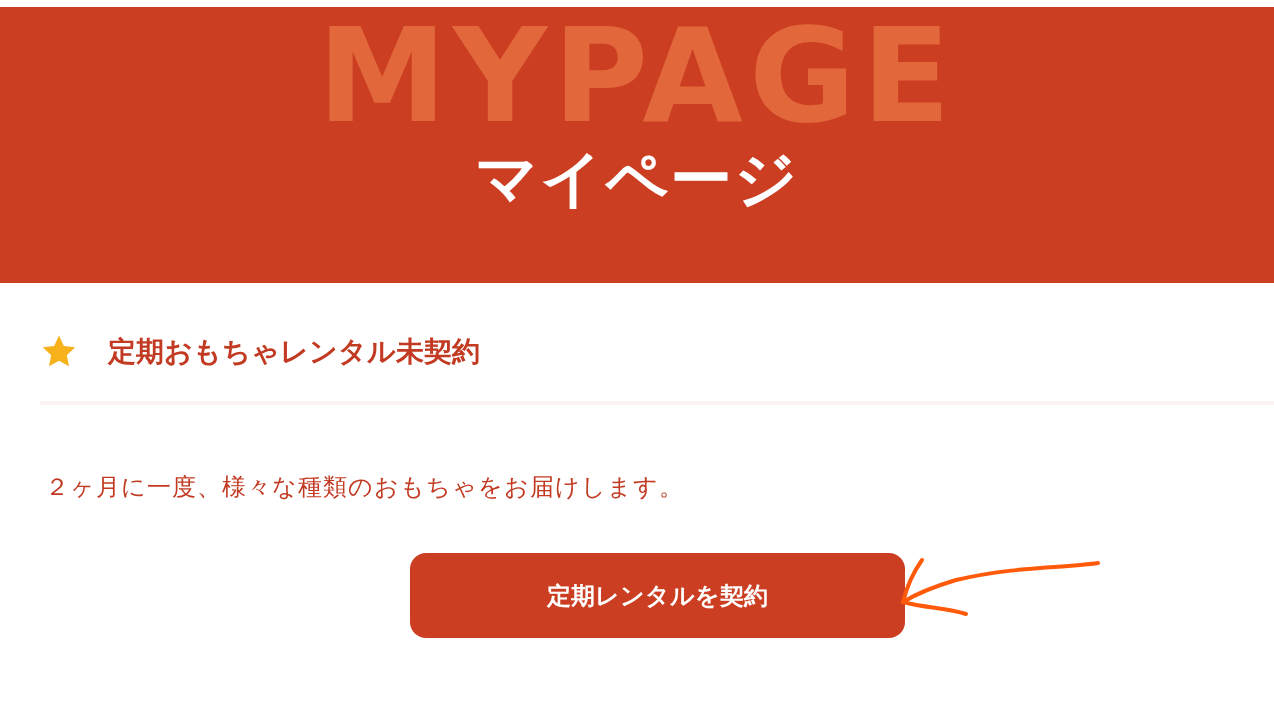  I want to click on description-text: ２ヶ月に一度、様々な種類のおもちゃをお届けします。, so click(365, 487).